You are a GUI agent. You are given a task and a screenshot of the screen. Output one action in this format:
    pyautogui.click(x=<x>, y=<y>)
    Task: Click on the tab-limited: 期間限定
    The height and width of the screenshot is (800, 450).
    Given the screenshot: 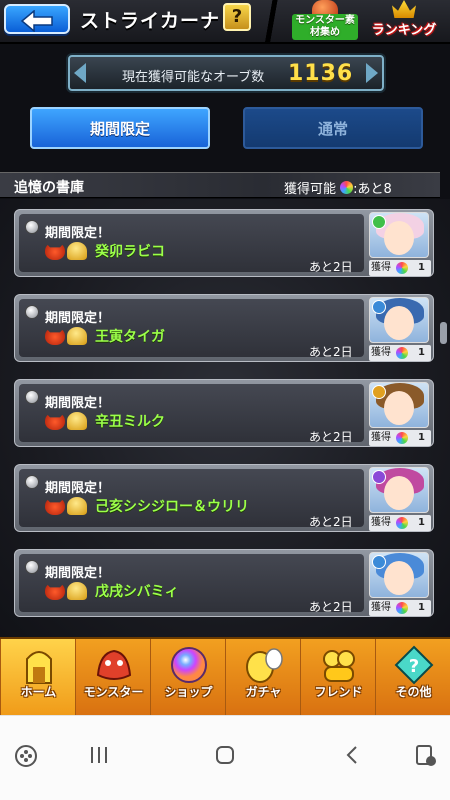 What is the action you would take?
    pyautogui.click(x=120, y=128)
    